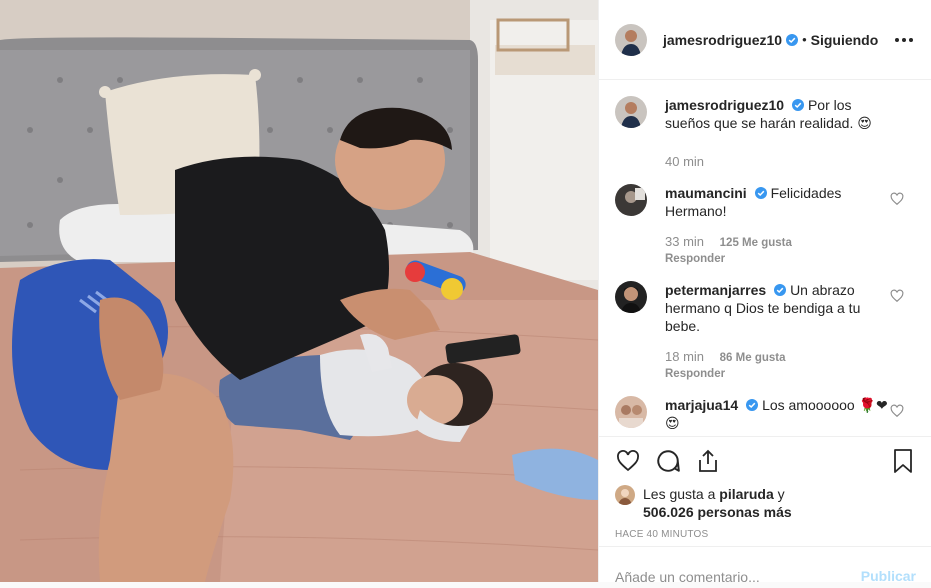  I want to click on comment-username: marjajua14, so click(701, 405).